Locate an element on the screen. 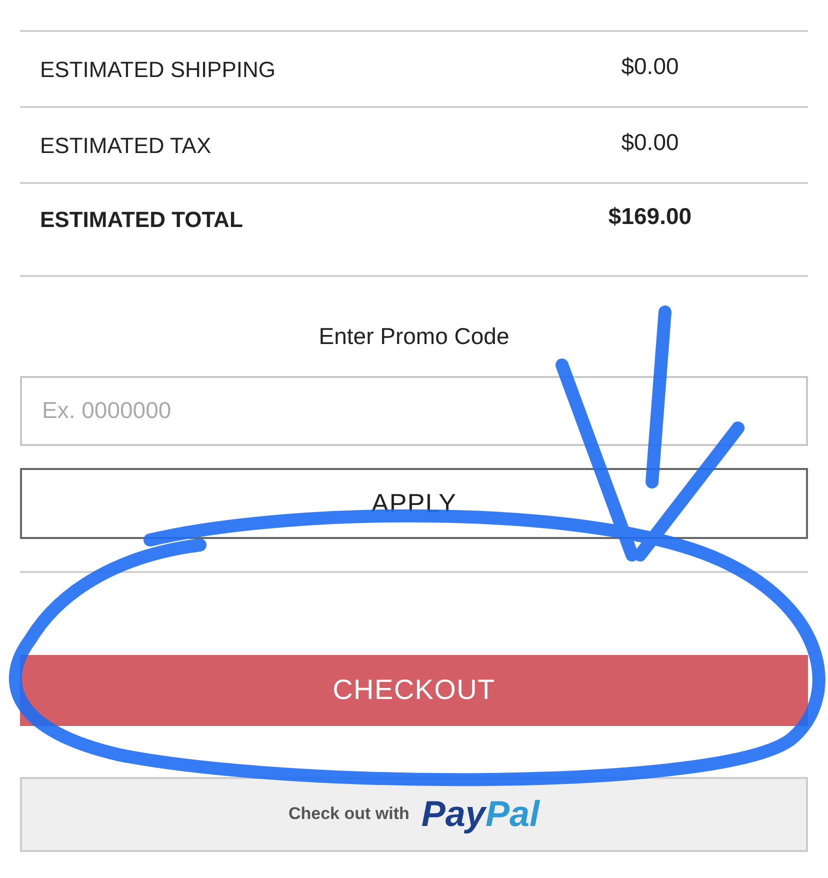 This screenshot has height=878, width=828. paypal-button: Check out with PayPal is located at coordinates (414, 814).